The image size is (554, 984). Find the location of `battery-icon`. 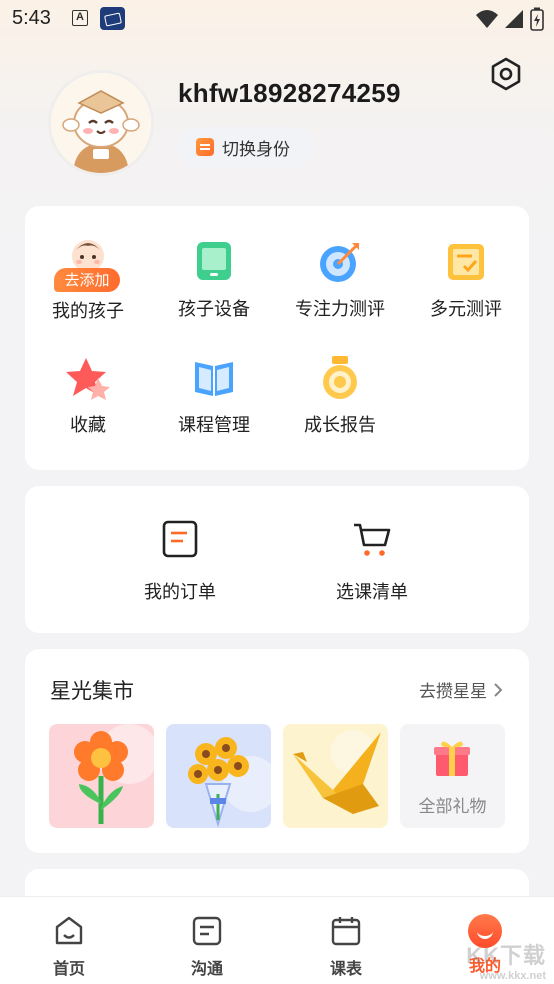

battery-icon is located at coordinates (537, 19).